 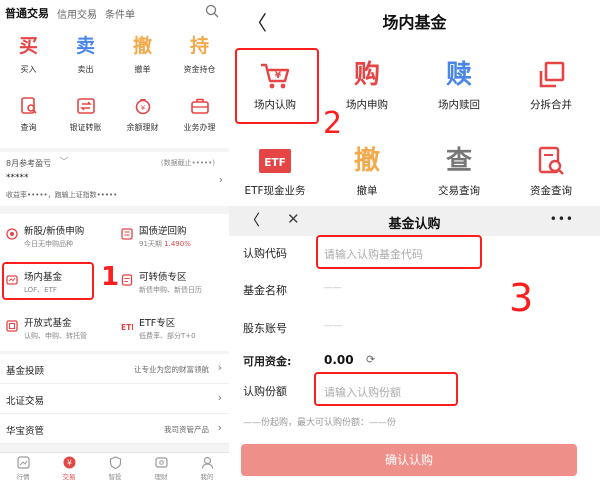 I want to click on wealth-button: ¥ 余额理财, so click(x=142, y=114).